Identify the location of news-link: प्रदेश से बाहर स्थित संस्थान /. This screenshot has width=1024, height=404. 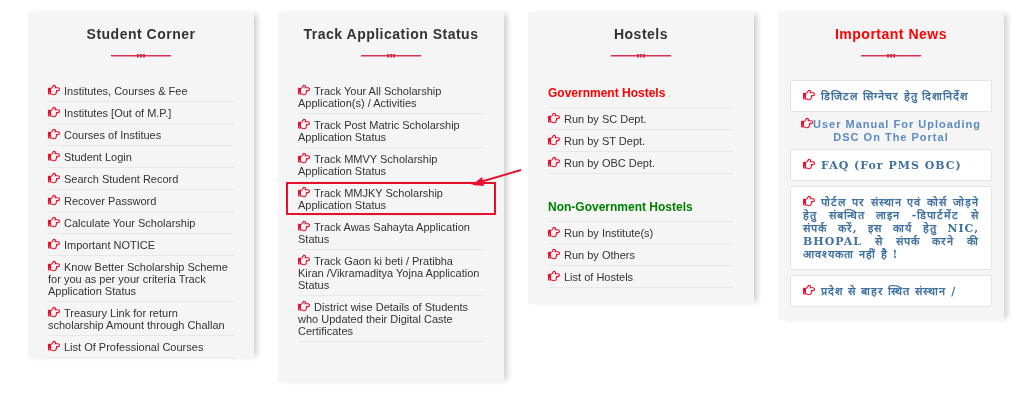
(891, 291).